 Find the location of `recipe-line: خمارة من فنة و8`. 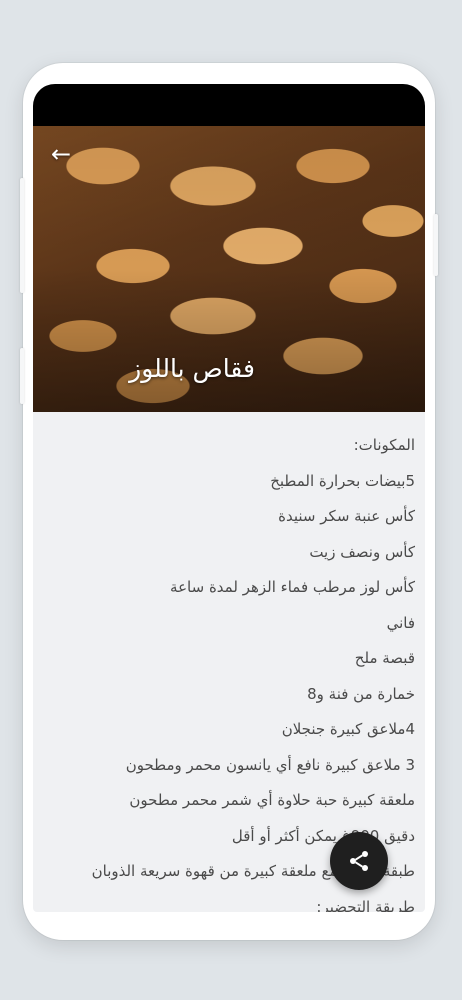

recipe-line: خمارة من فنة و8 is located at coordinates (361, 693).